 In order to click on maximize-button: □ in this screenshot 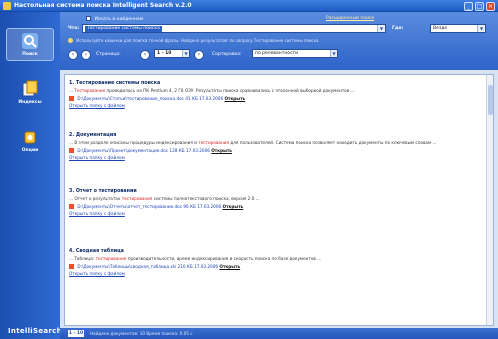, I will do `click(479, 6)`.